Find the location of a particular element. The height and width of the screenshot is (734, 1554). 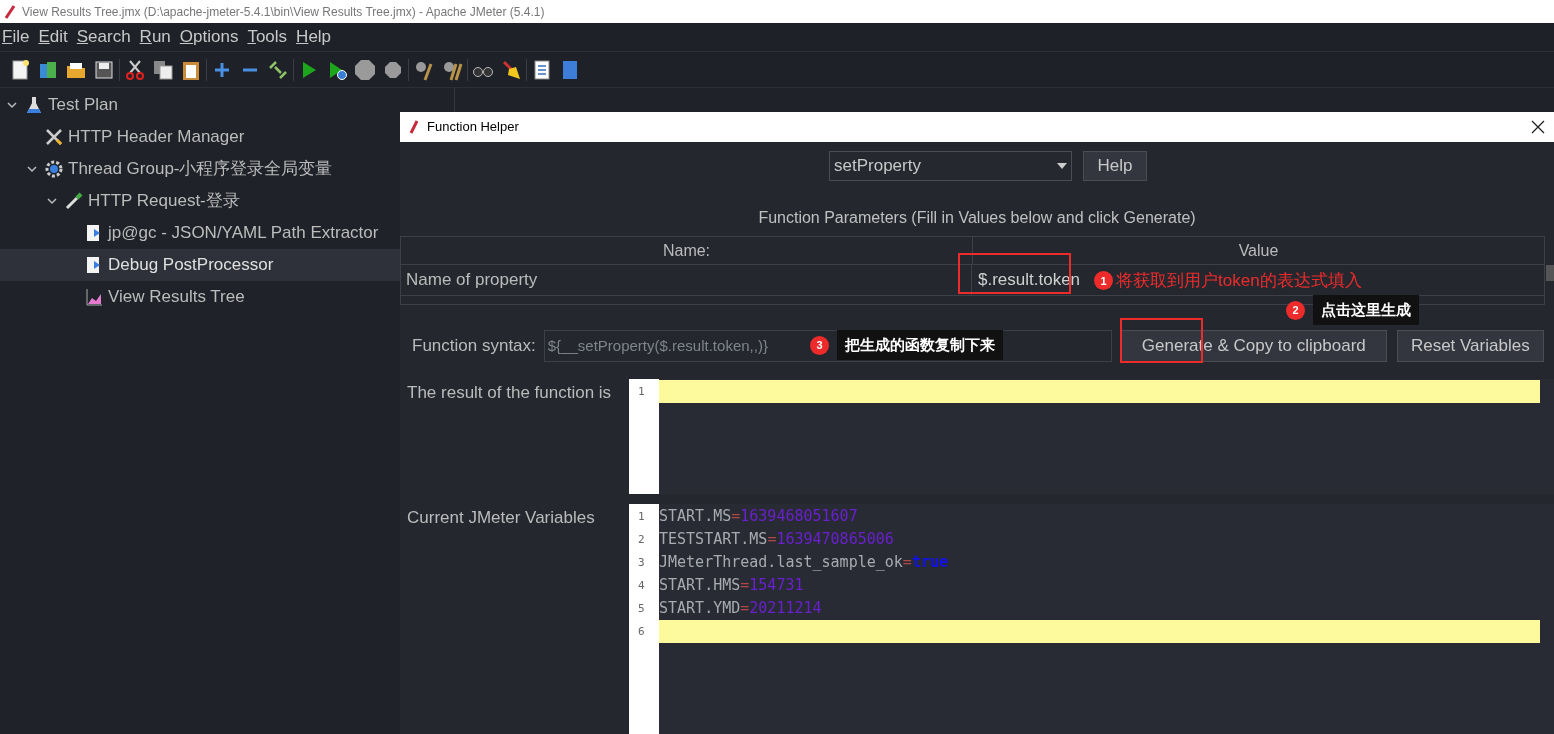

tree-label: Test Plan is located at coordinates (83, 105).